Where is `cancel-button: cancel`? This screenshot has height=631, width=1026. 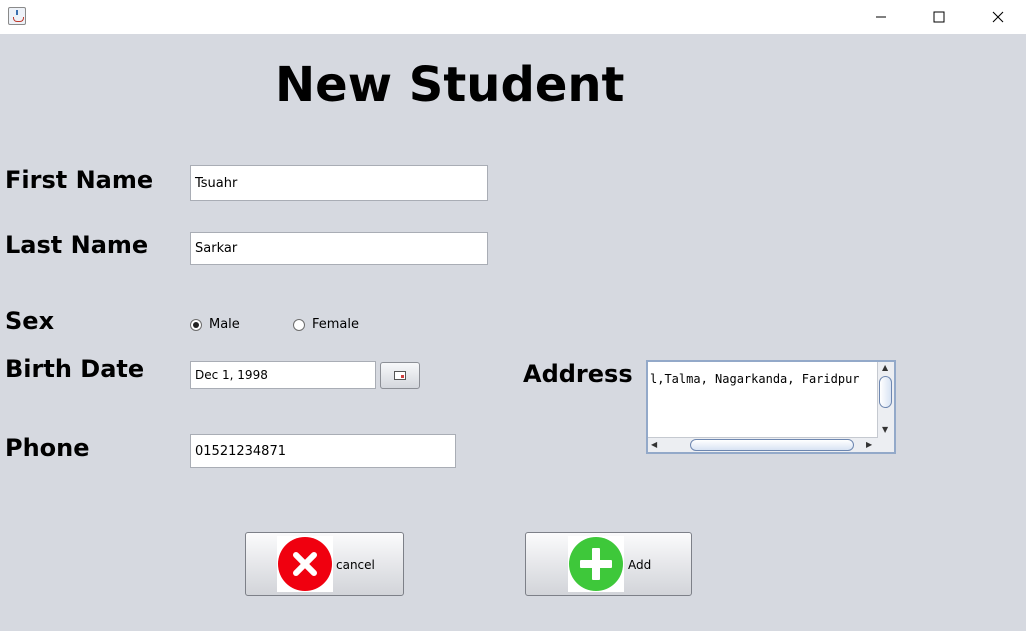 cancel-button: cancel is located at coordinates (324, 564).